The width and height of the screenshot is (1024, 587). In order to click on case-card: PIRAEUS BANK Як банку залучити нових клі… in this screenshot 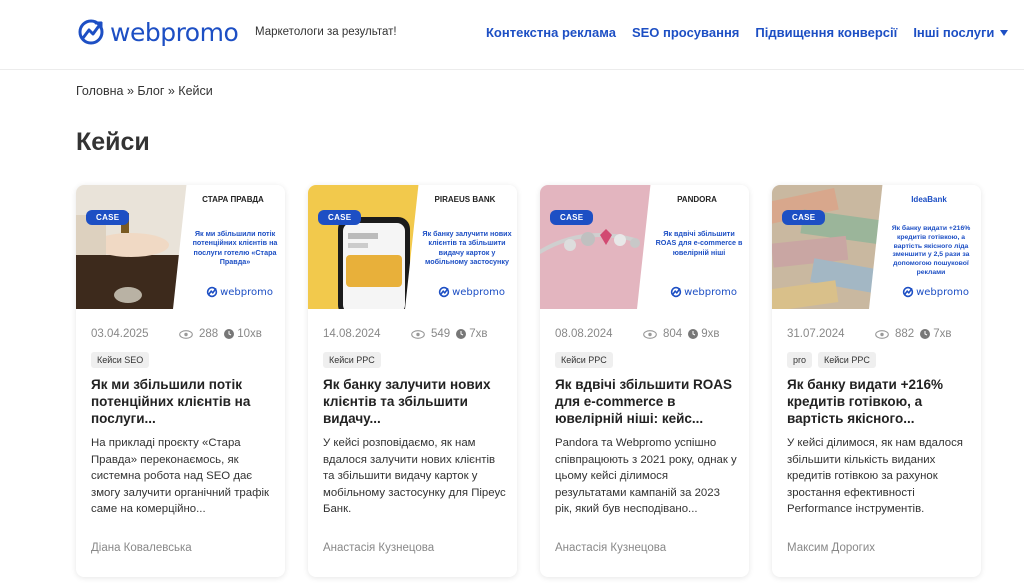, I will do `click(412, 381)`.